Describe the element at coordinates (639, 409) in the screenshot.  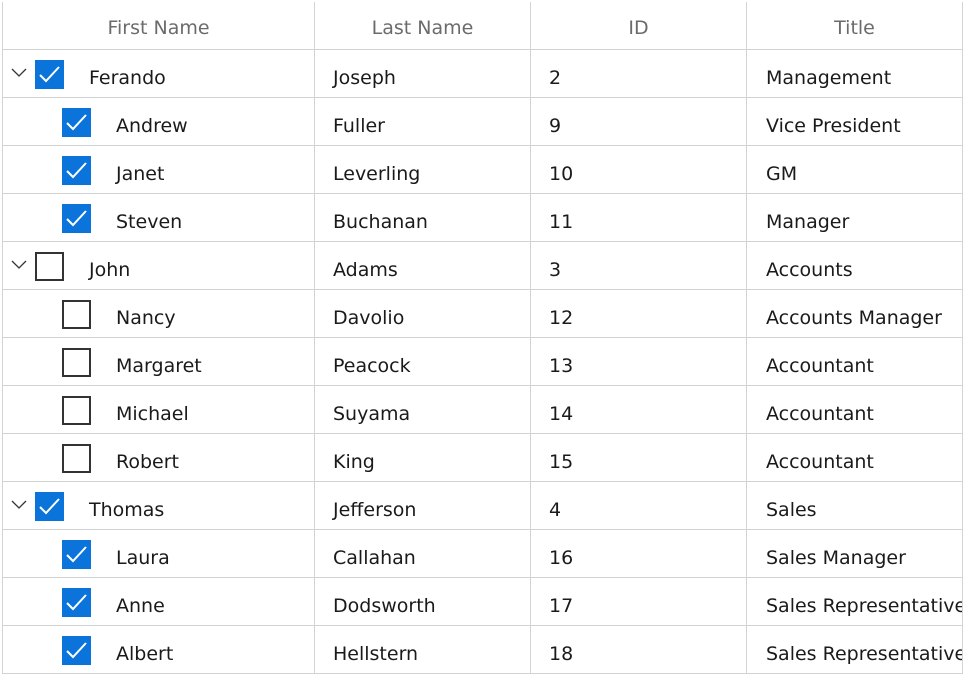
I see `cell-id: 14` at that location.